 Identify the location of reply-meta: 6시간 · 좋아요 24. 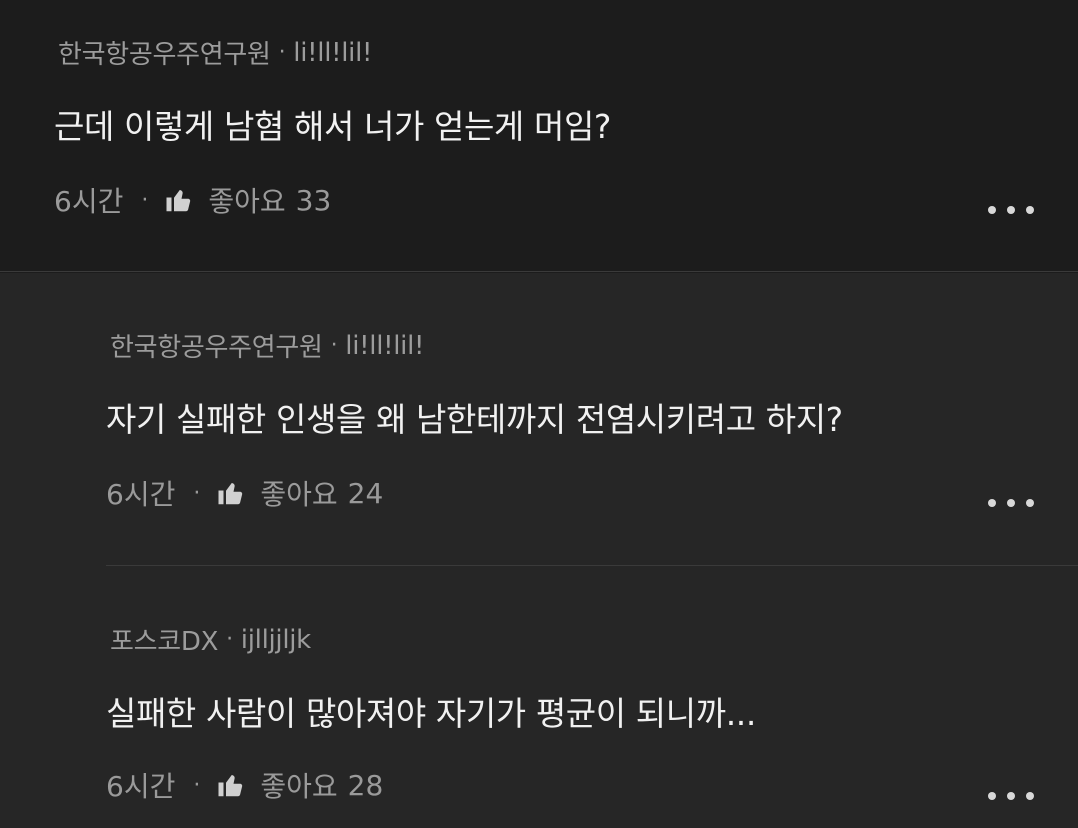
(244, 493).